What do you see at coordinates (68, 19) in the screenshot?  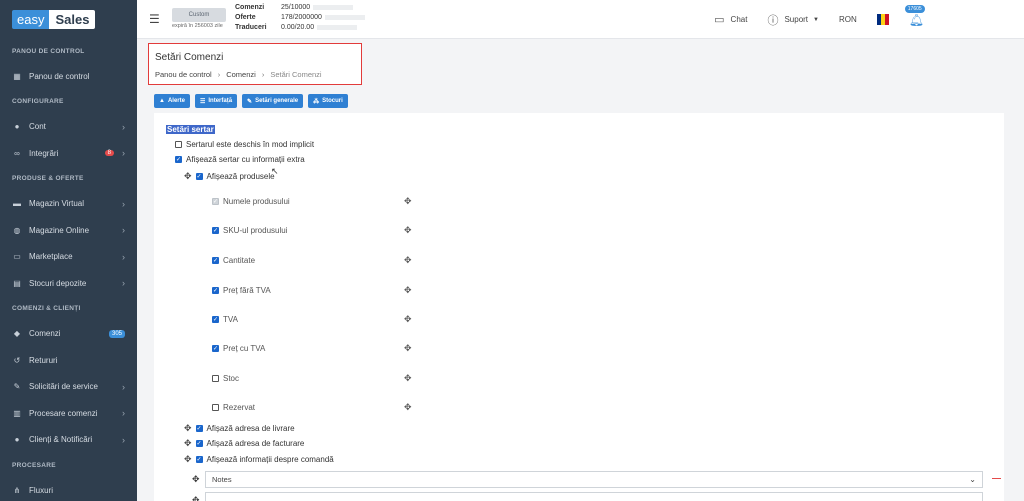 I see `logo: easy Sales` at bounding box center [68, 19].